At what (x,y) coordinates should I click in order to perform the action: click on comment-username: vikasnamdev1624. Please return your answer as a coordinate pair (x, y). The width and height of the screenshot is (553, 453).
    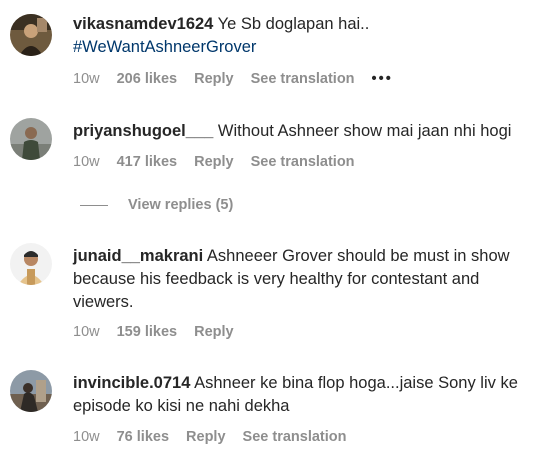
    Looking at the image, I should click on (143, 24).